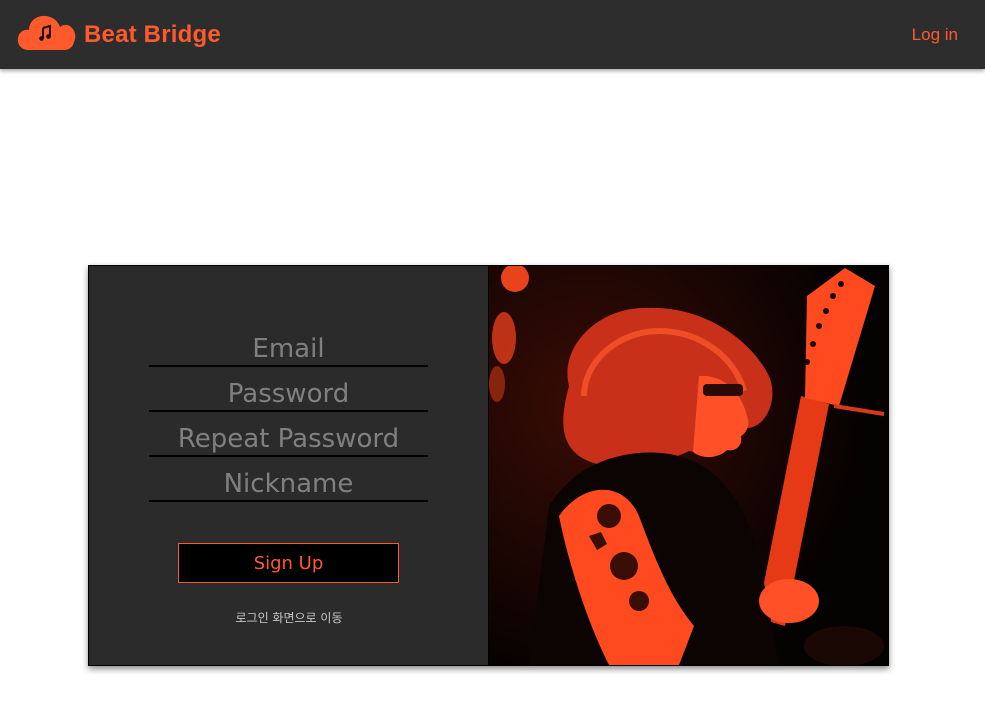  What do you see at coordinates (492, 34) in the screenshot?
I see `top-navbar: Beat Bridge Log in` at bounding box center [492, 34].